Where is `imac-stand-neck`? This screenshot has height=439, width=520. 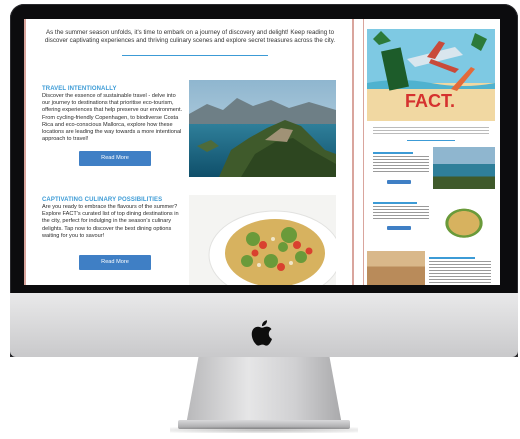
imac-stand-neck is located at coordinates (264, 391).